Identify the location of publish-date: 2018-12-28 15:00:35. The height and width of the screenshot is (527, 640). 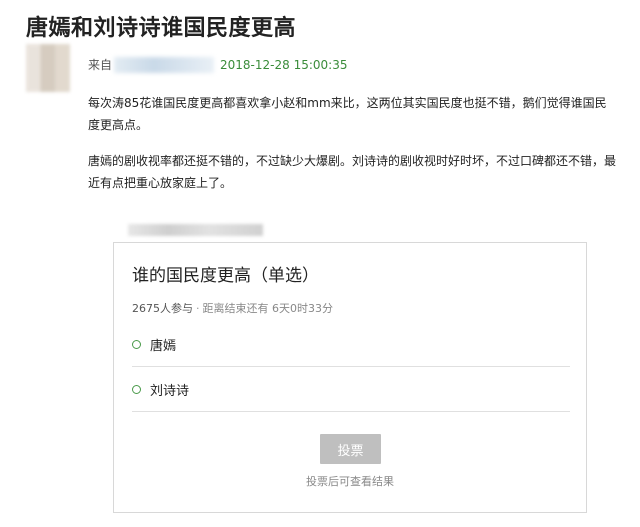
(284, 64).